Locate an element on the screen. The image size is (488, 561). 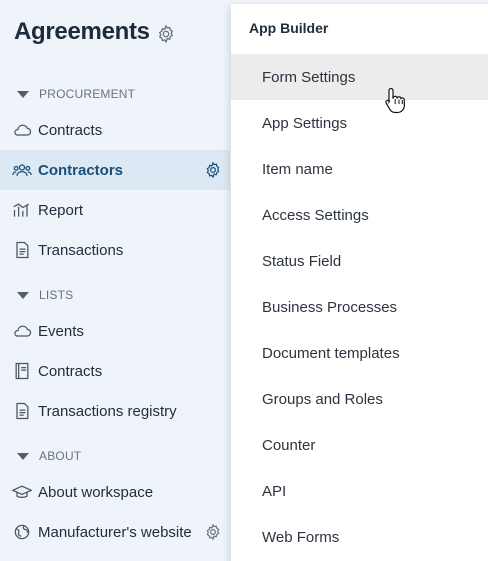
sidebar-item-contracts-list: Contracts is located at coordinates (115, 371).